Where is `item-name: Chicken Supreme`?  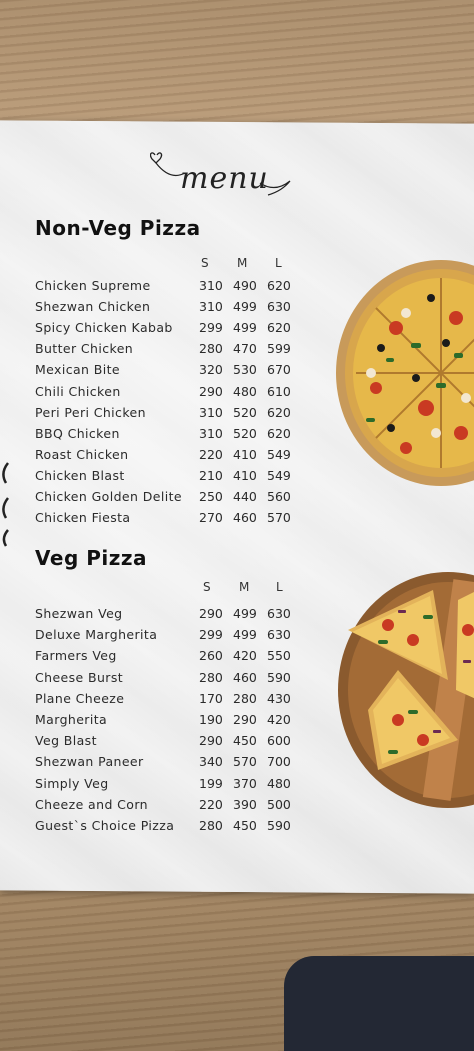
item-name: Chicken Supreme is located at coordinates (93, 285).